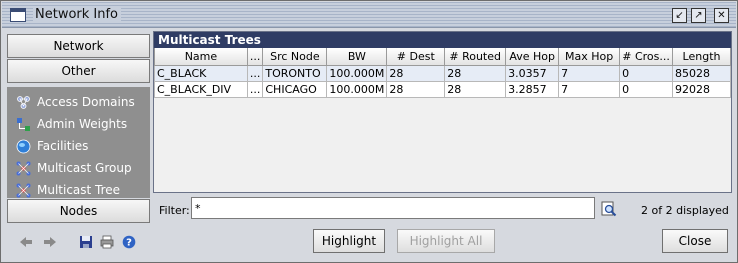  I want to click on table-cell: 85028, so click(701, 73).